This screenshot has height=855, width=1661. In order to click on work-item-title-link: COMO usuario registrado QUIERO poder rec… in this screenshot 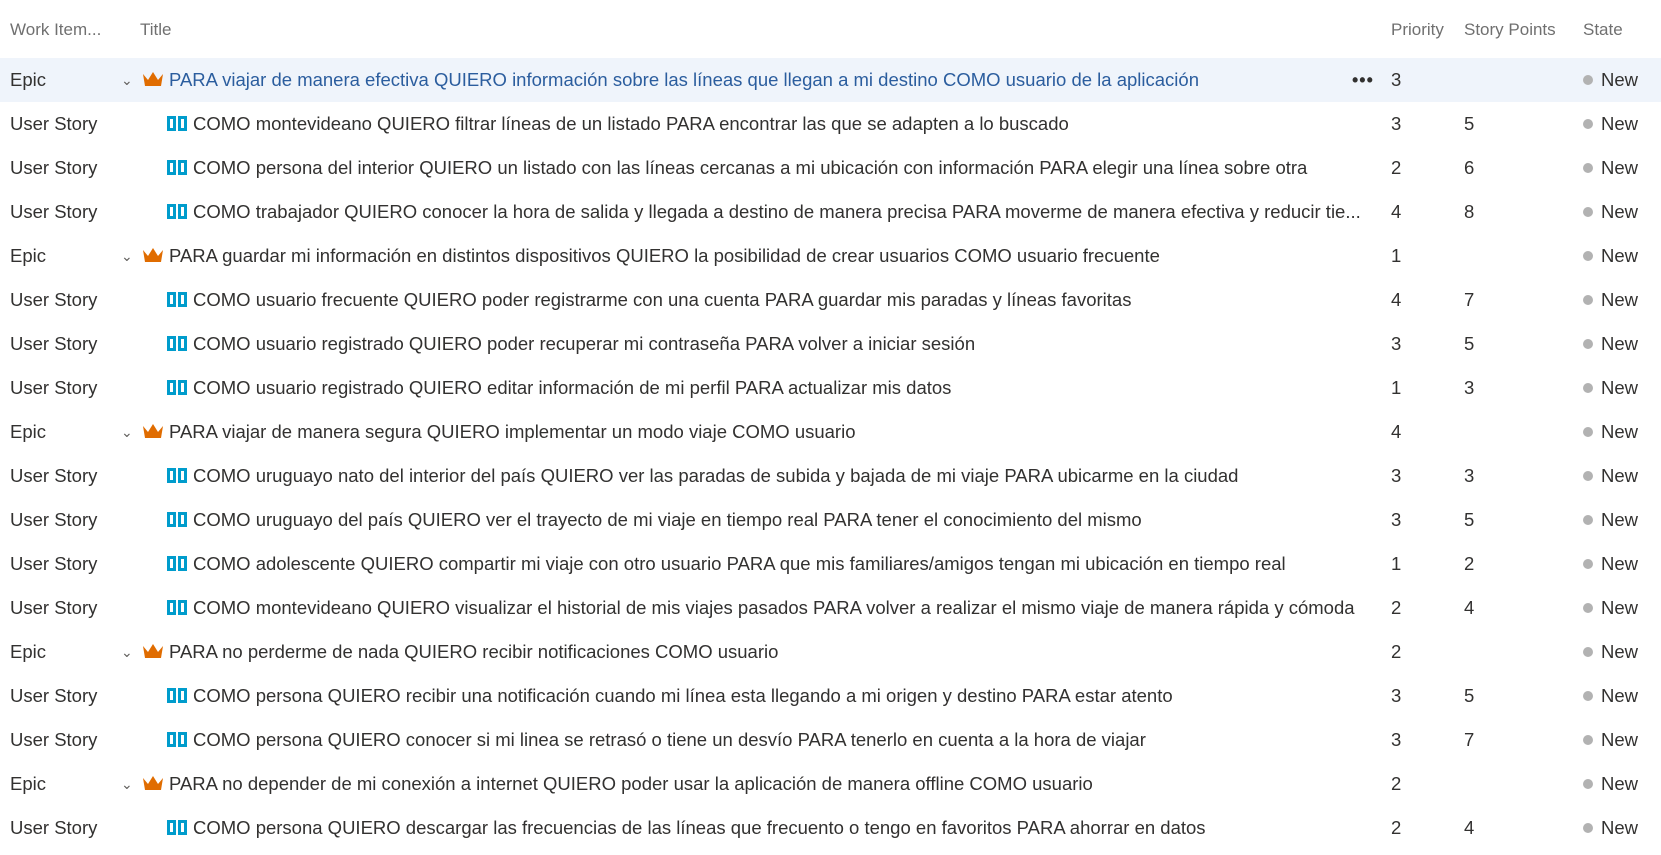, I will do `click(783, 344)`.